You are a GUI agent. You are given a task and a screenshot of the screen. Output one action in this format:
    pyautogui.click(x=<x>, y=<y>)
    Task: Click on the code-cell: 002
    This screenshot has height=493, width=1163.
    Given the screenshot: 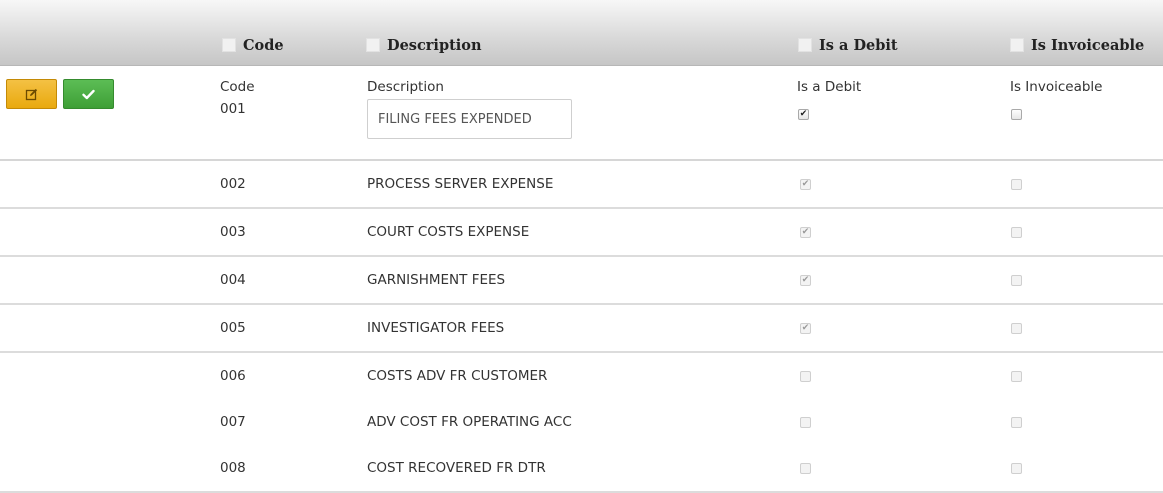 What is the action you would take?
    pyautogui.click(x=233, y=184)
    